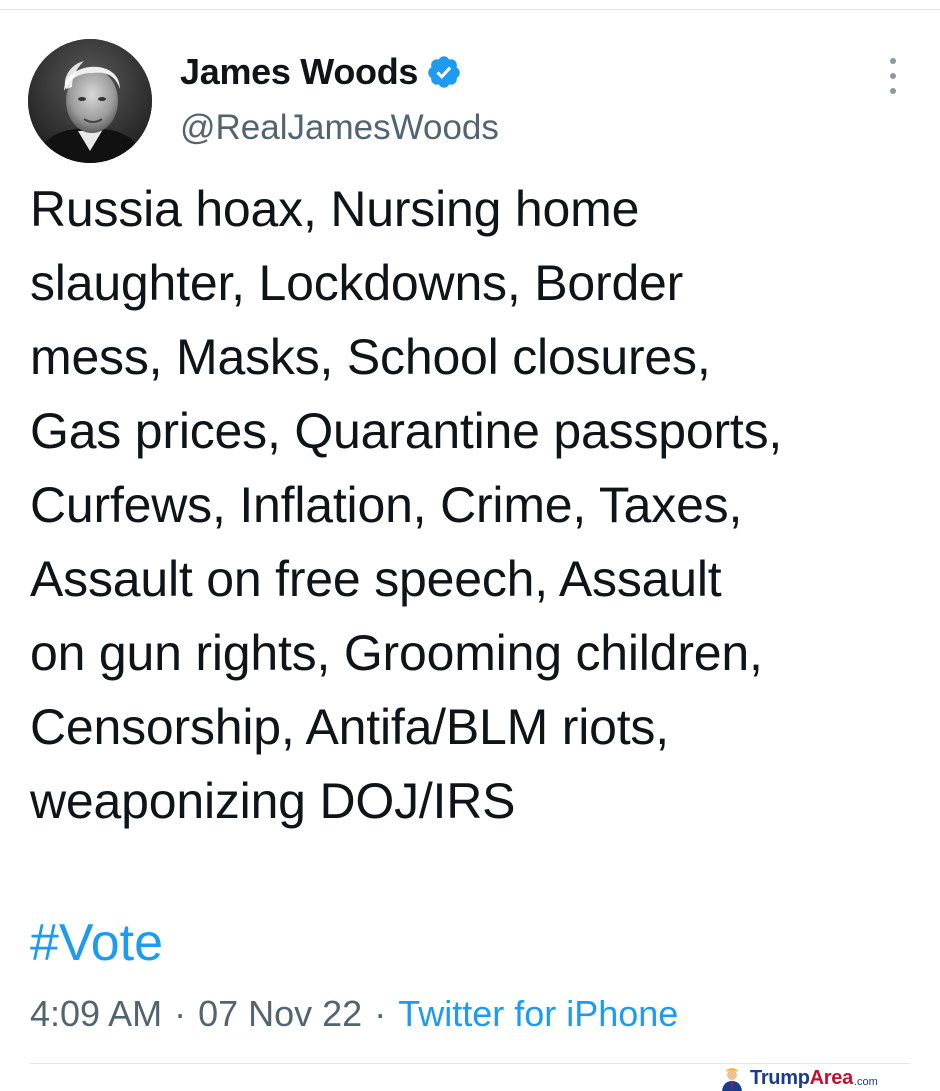 Image resolution: width=940 pixels, height=1091 pixels. I want to click on name-row: James Woods, so click(321, 72).